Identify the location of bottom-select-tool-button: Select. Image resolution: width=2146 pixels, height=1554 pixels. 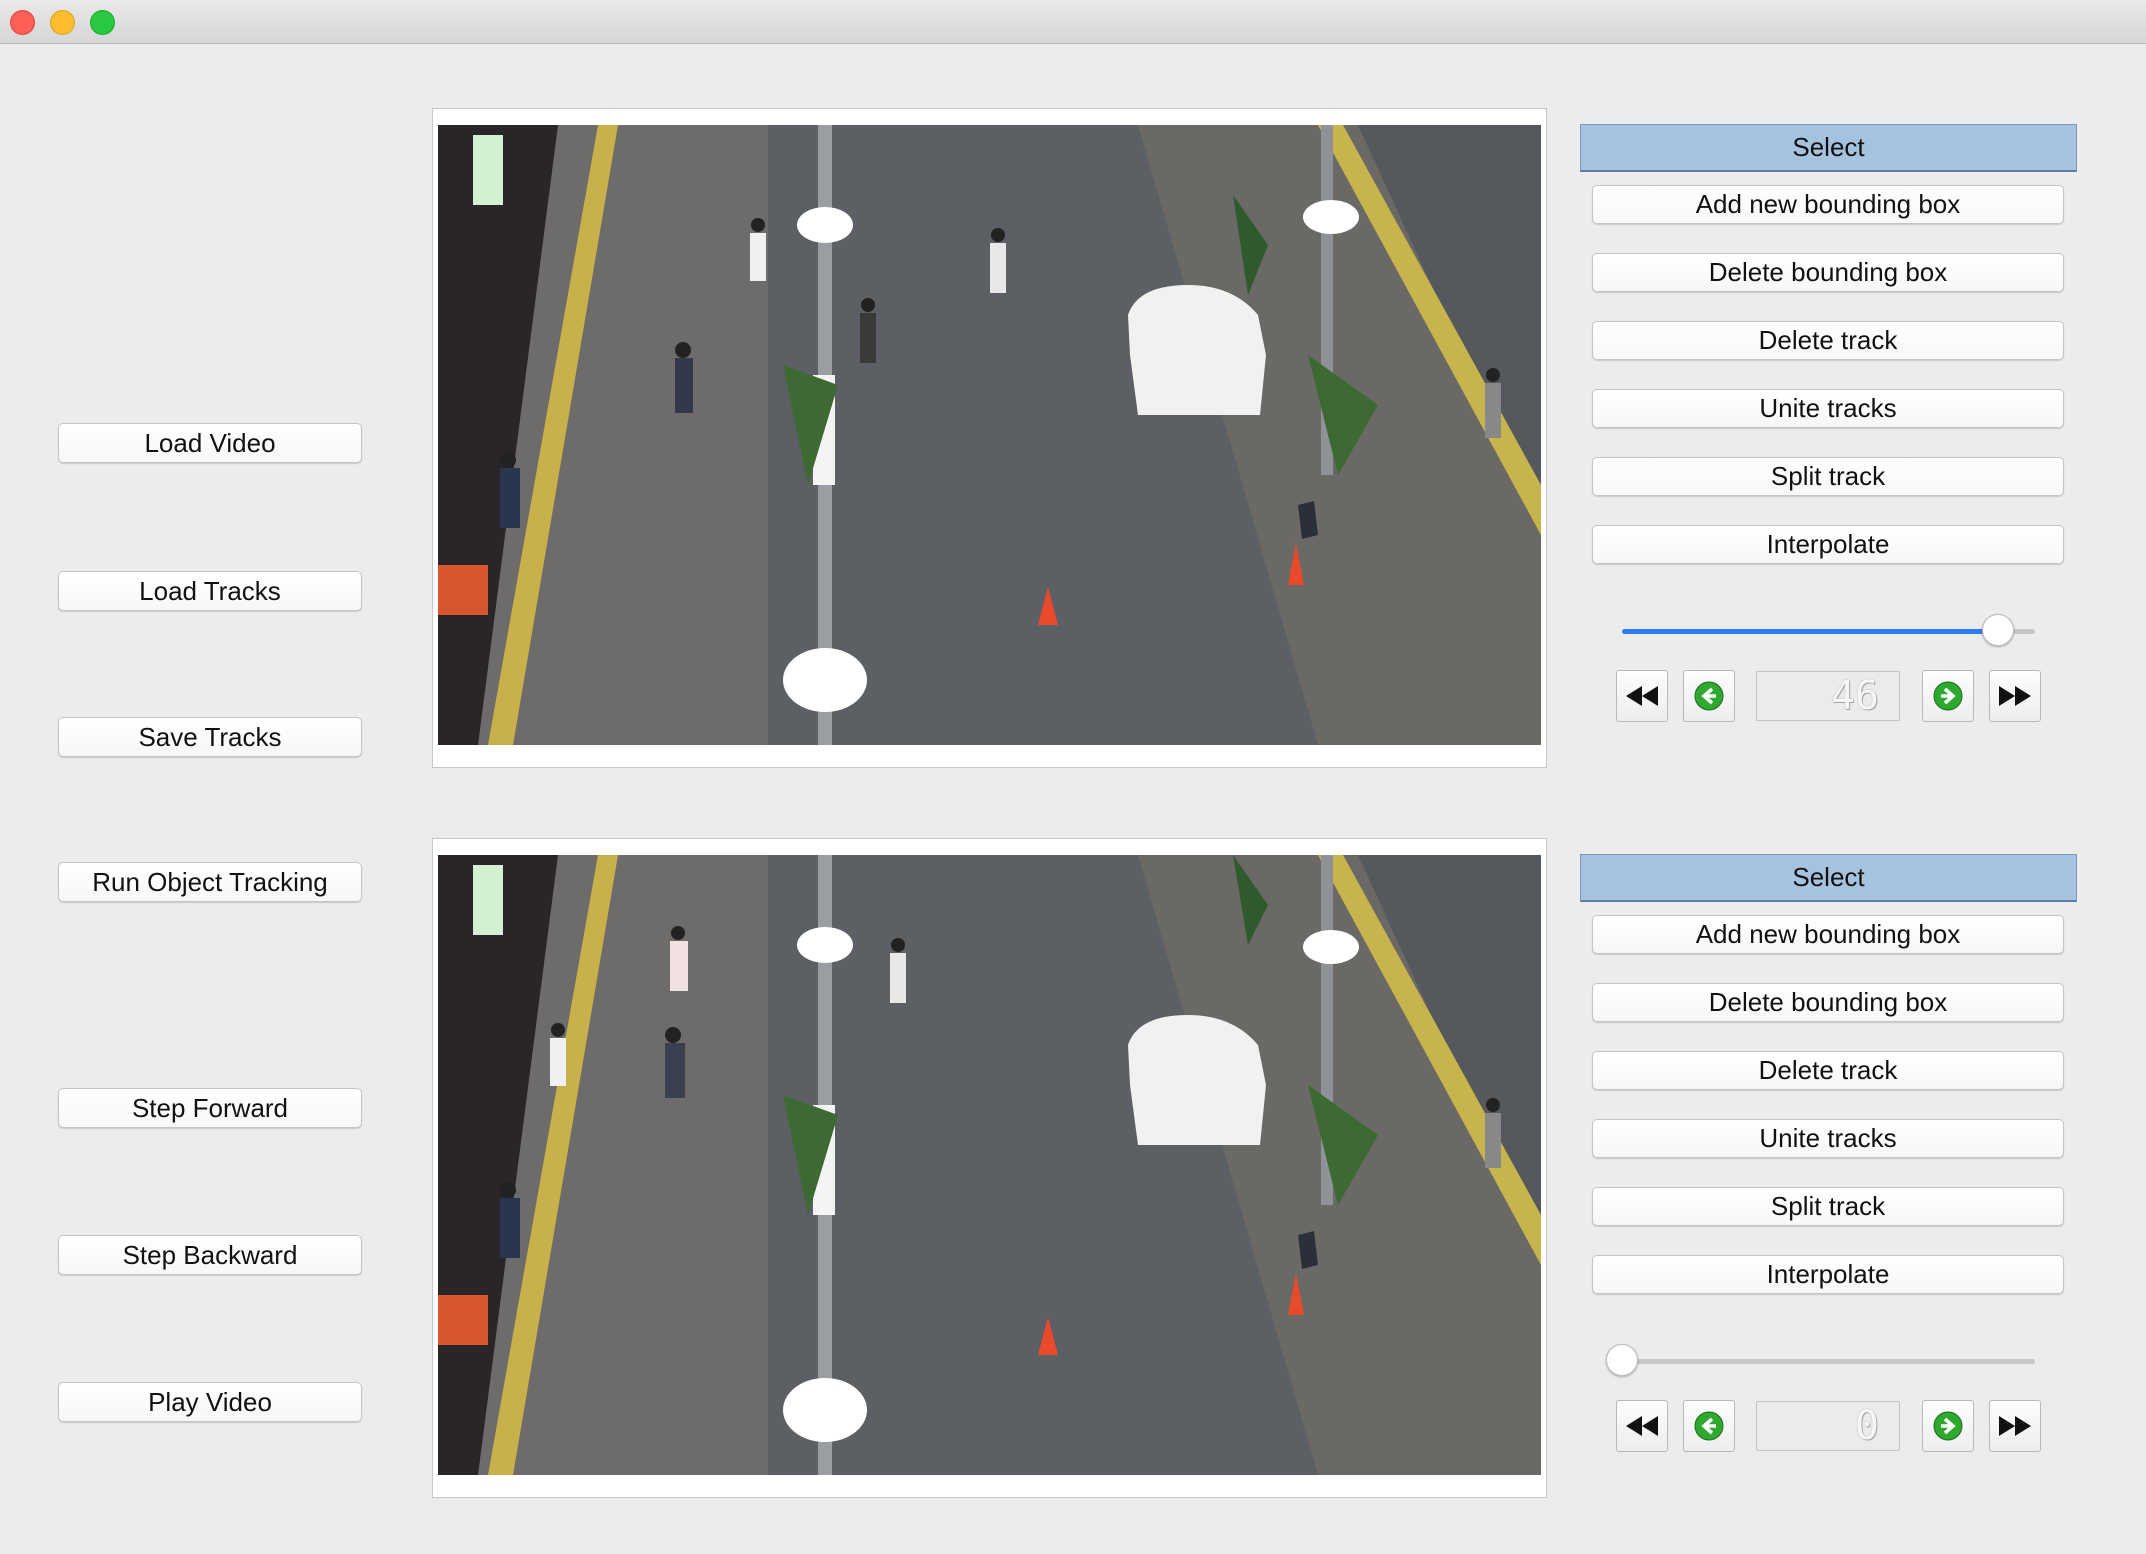
(1828, 878).